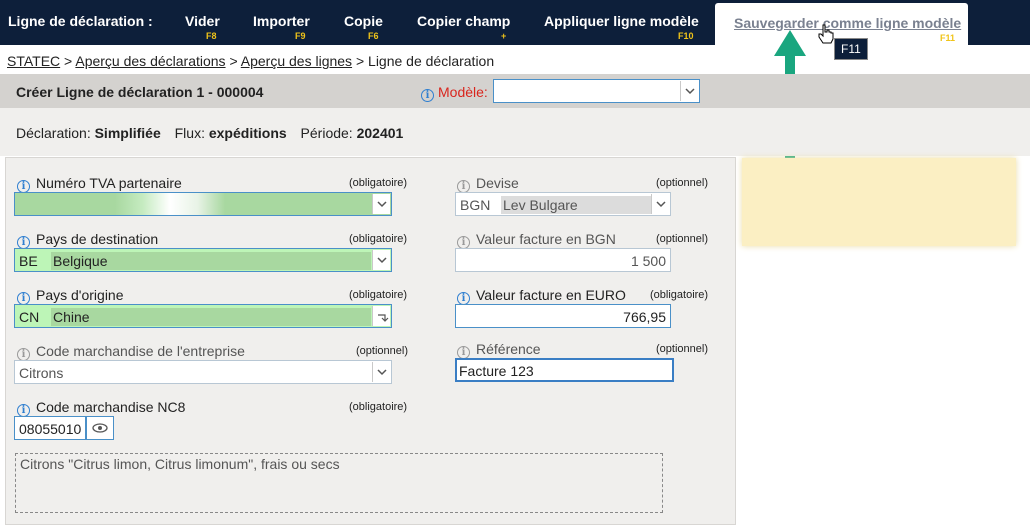 This screenshot has height=530, width=1030. Describe the element at coordinates (541, 296) in the screenshot. I see `valeur-euro-label: i Valeur facture en EURO` at that location.